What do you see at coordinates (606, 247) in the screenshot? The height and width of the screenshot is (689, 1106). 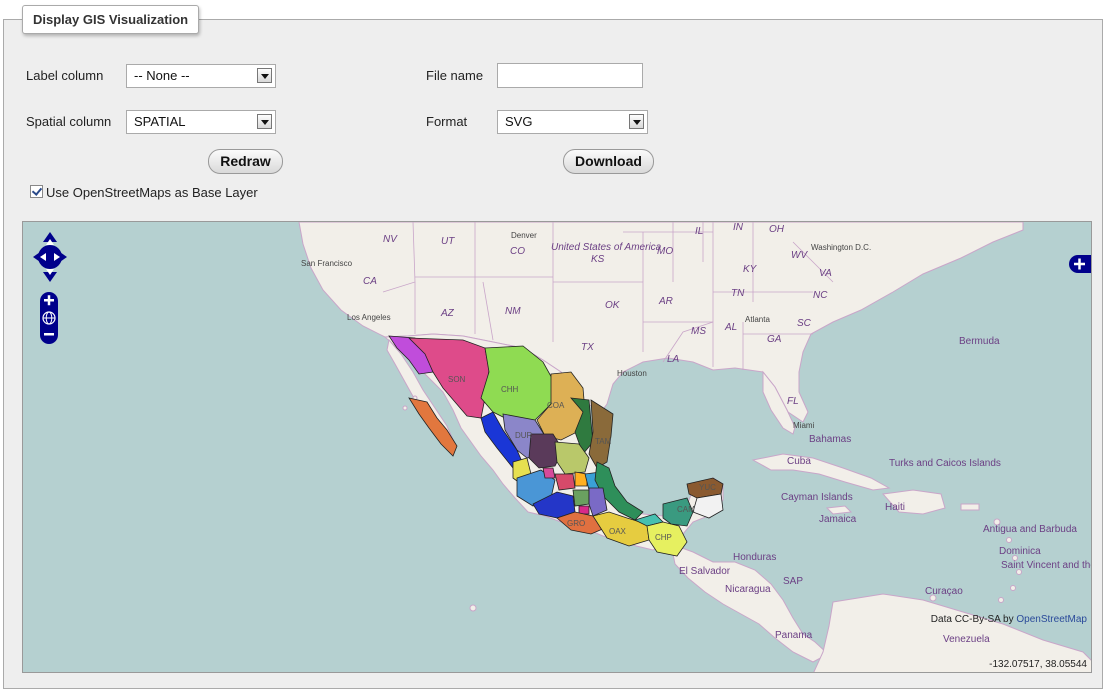 I see `country-label-usa: United States of America` at bounding box center [606, 247].